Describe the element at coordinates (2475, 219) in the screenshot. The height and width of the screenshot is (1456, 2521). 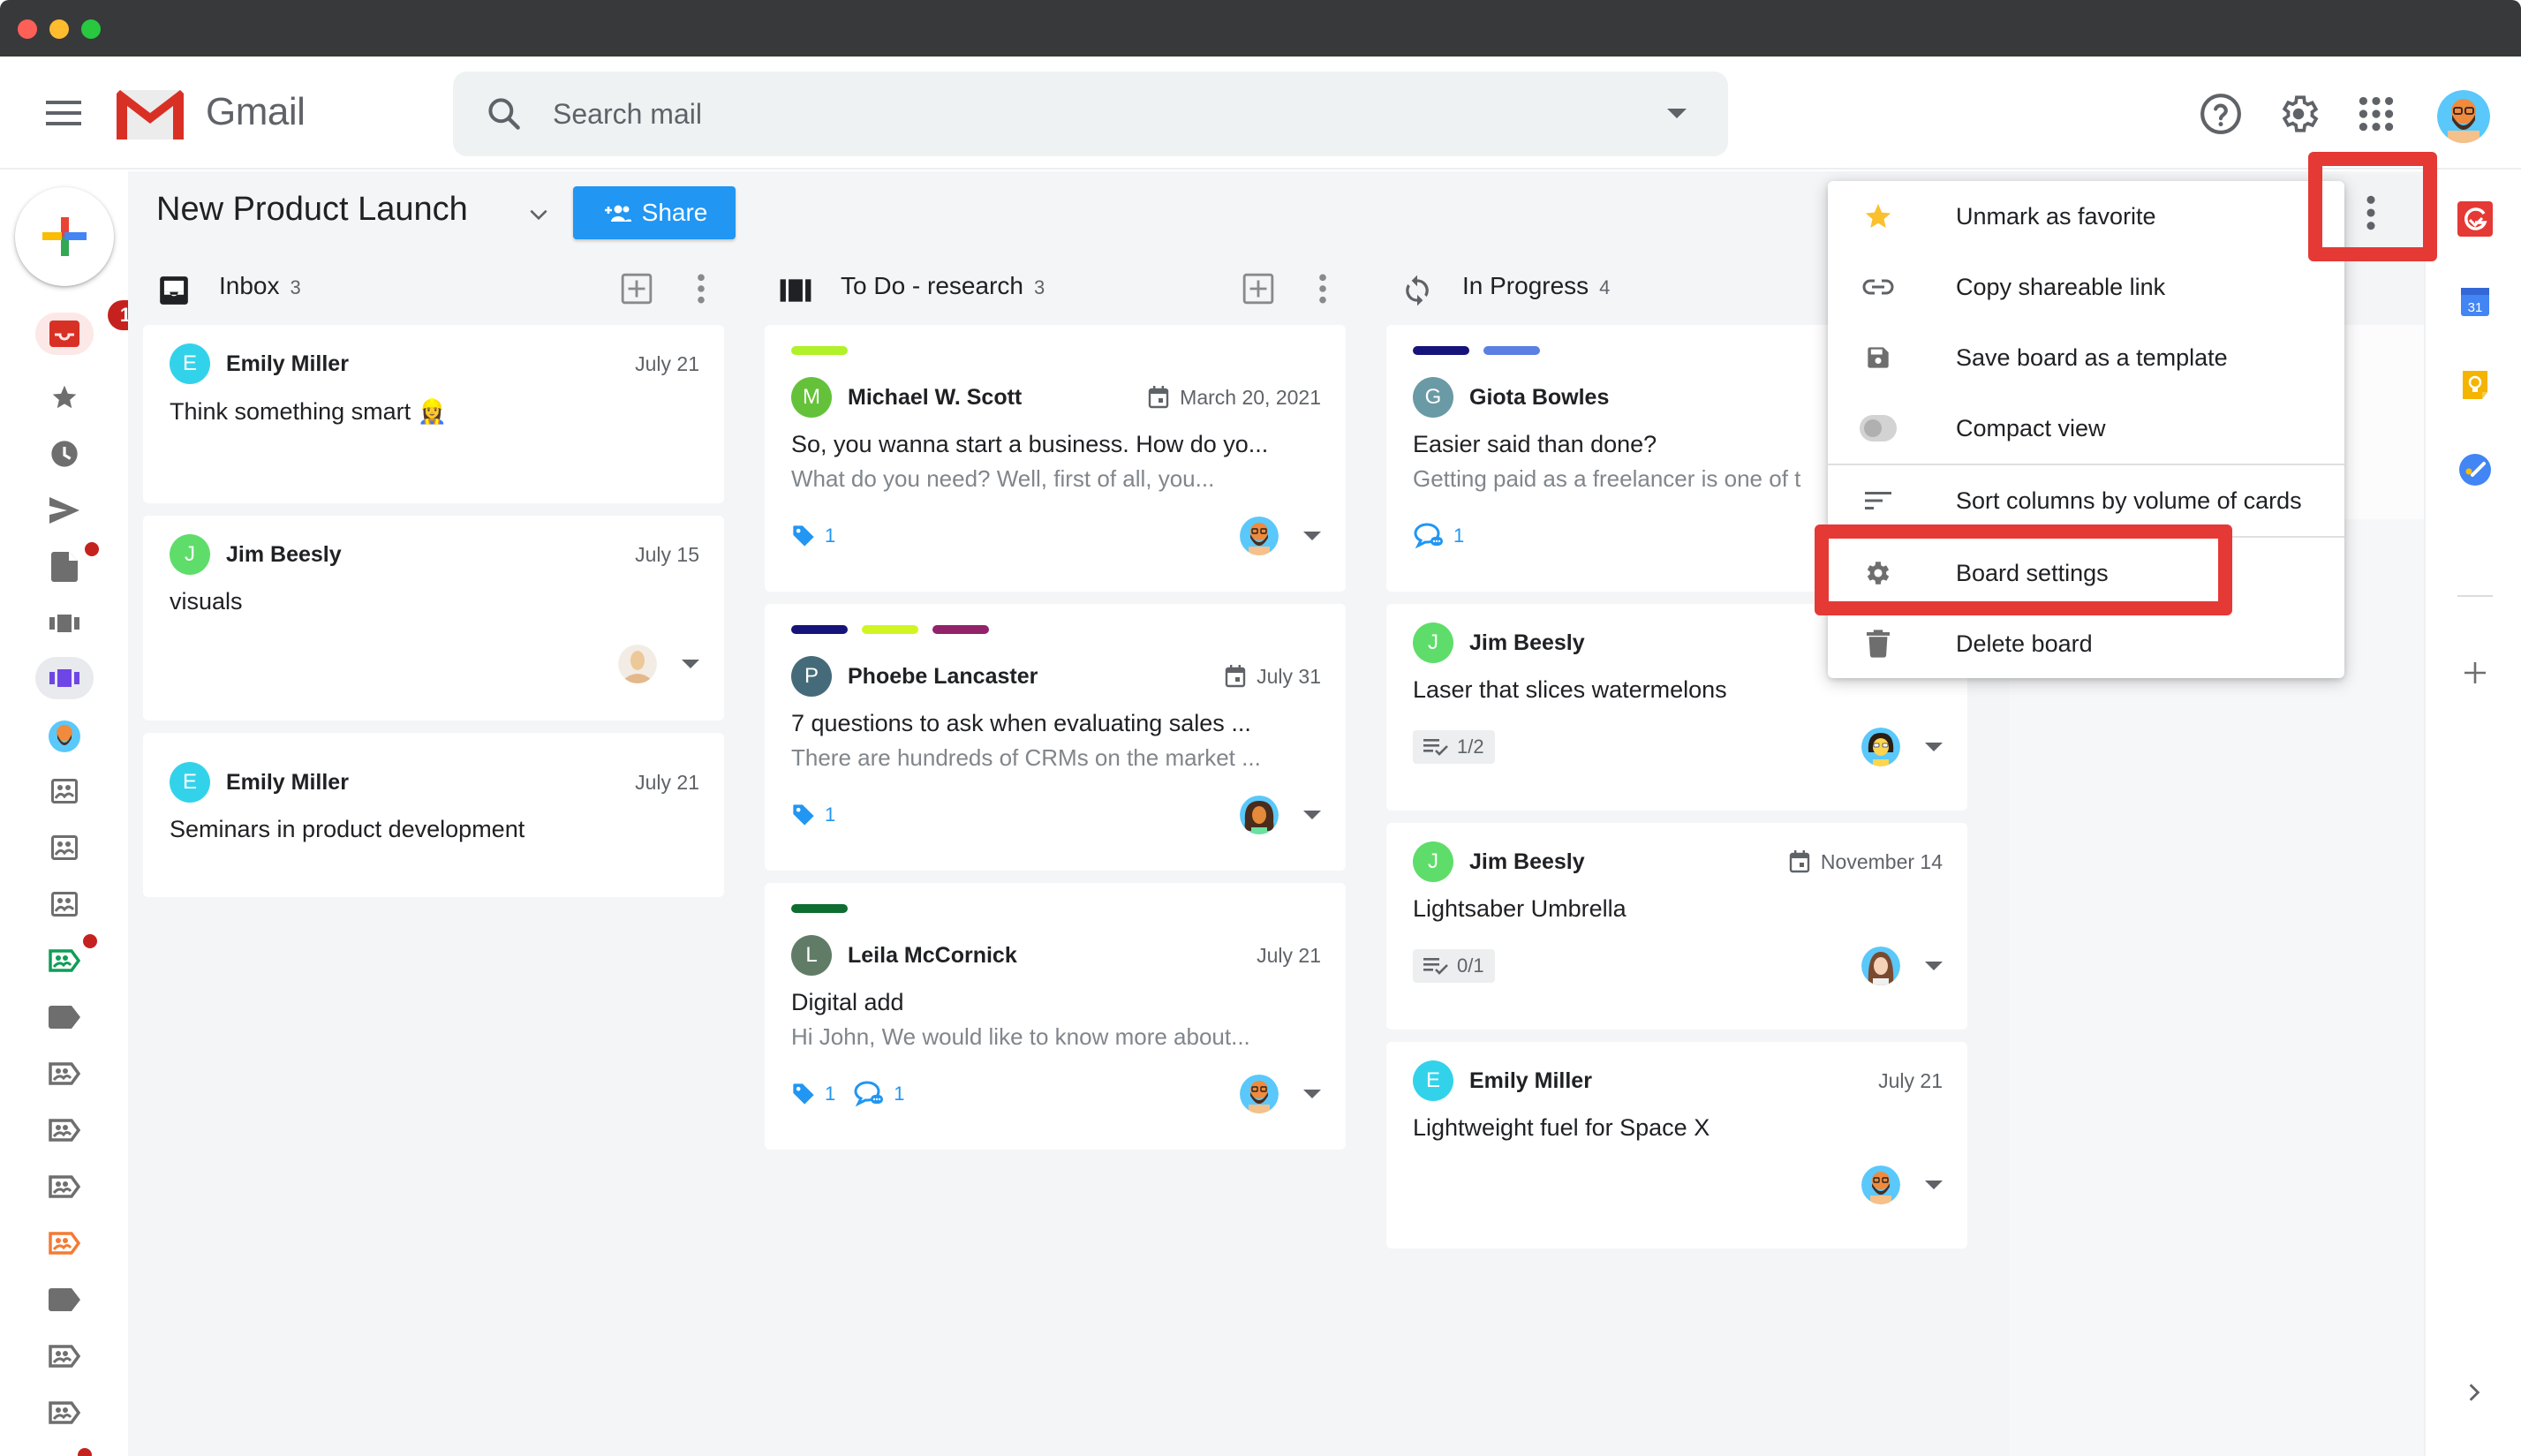
I see `gmelius-icon` at that location.